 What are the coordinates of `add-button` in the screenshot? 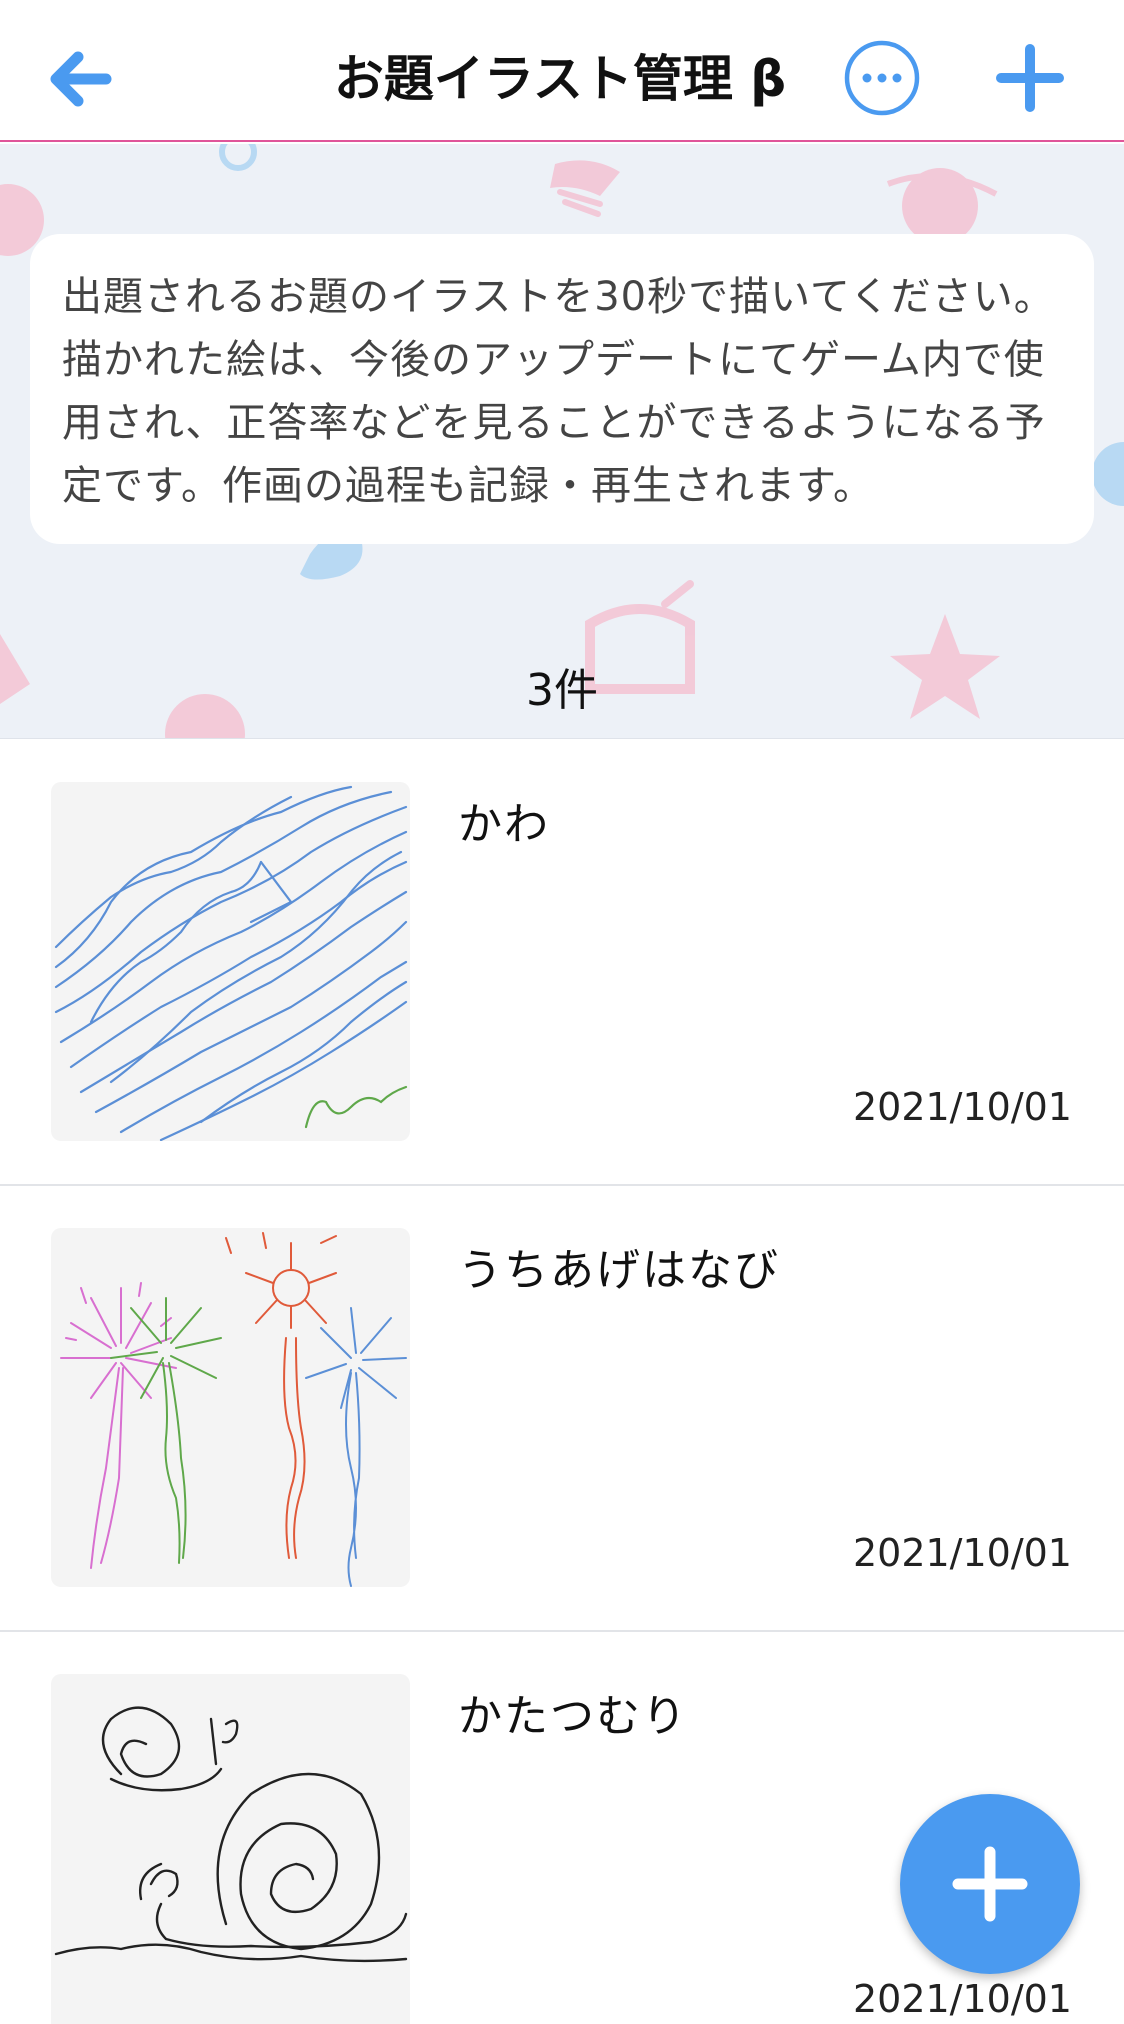 It's located at (1030, 78).